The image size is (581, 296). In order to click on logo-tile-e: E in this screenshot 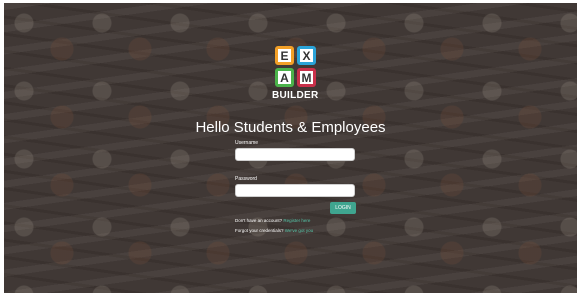, I will do `click(284, 55)`.